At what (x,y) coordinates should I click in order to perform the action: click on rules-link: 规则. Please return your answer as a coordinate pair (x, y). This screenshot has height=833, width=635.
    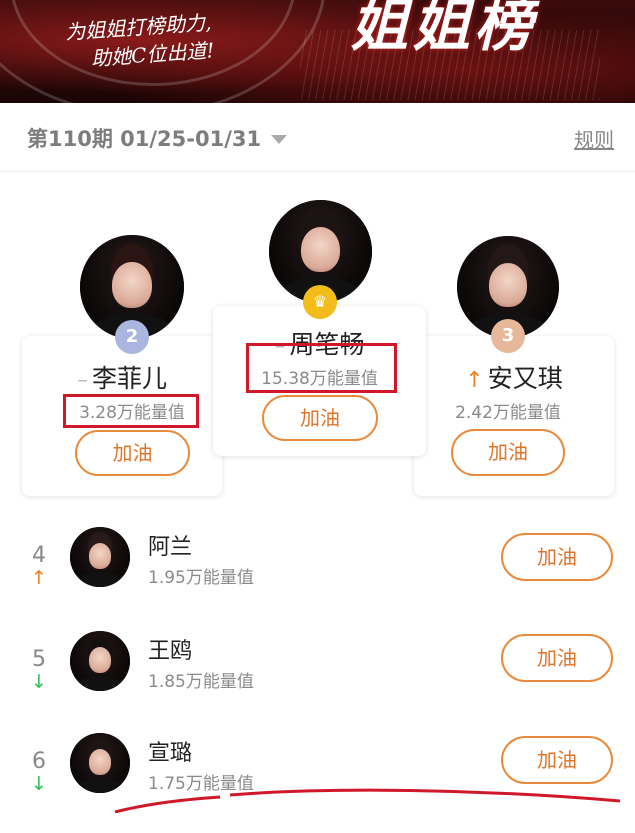
    Looking at the image, I should click on (594, 138).